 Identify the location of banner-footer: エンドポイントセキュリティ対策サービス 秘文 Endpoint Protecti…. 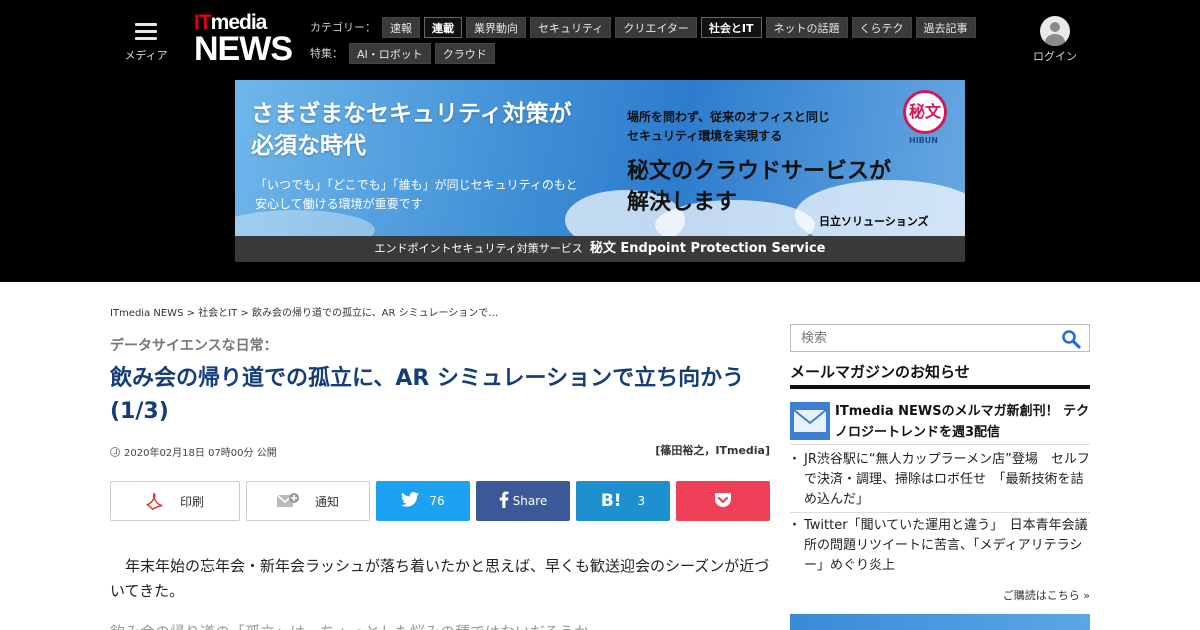
(600, 249).